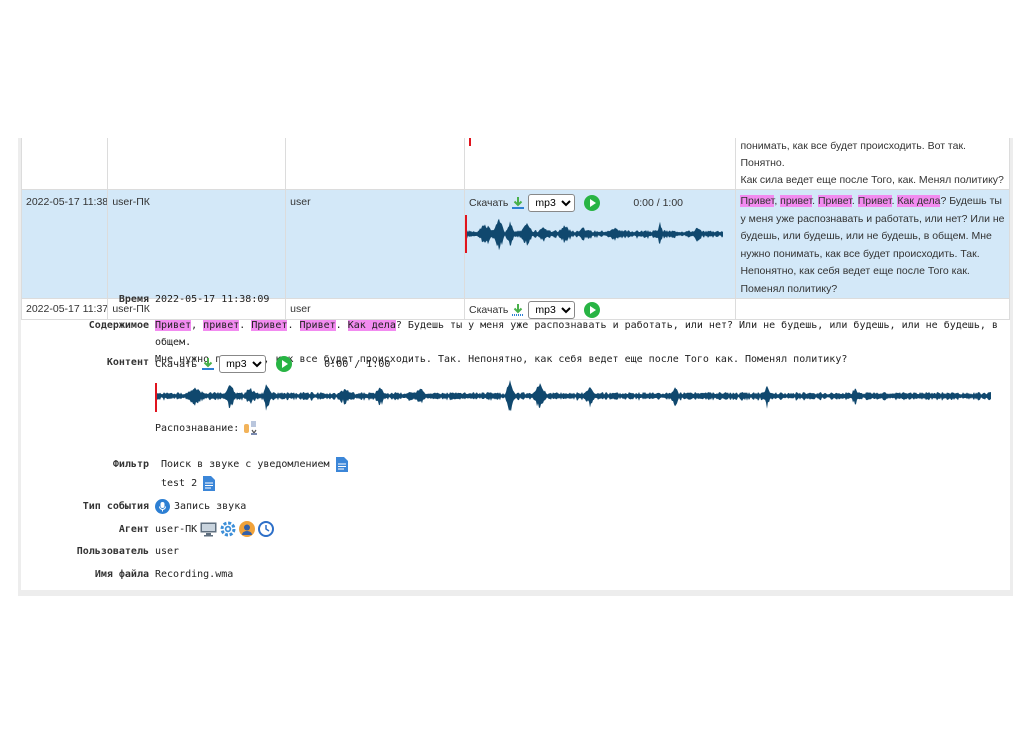 This screenshot has width=1024, height=738. I want to click on detail-filters: Поиск в звуке с уведомлением test 2, so click(254, 474).